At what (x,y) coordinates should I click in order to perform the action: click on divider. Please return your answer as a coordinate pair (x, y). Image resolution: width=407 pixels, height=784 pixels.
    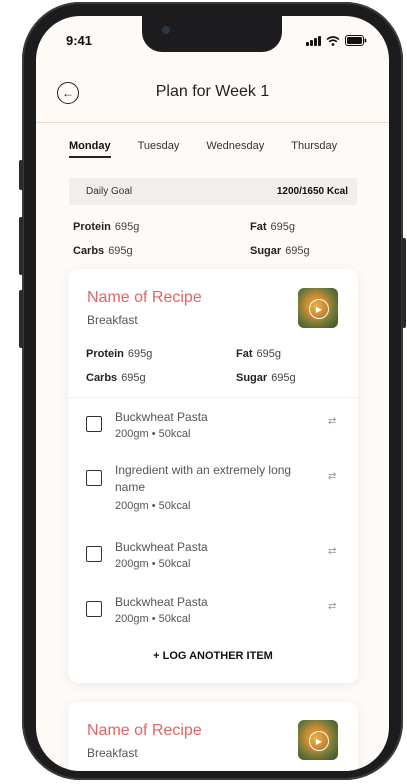
    Looking at the image, I should click on (213, 397).